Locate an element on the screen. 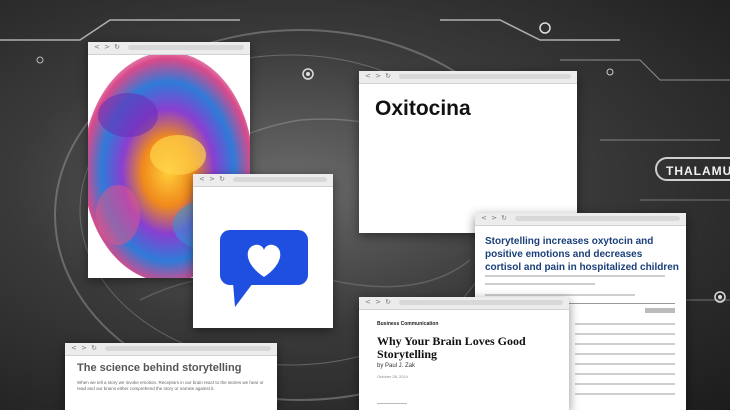 The image size is (730, 410). heart-message-window: < > ↻ is located at coordinates (263, 251).